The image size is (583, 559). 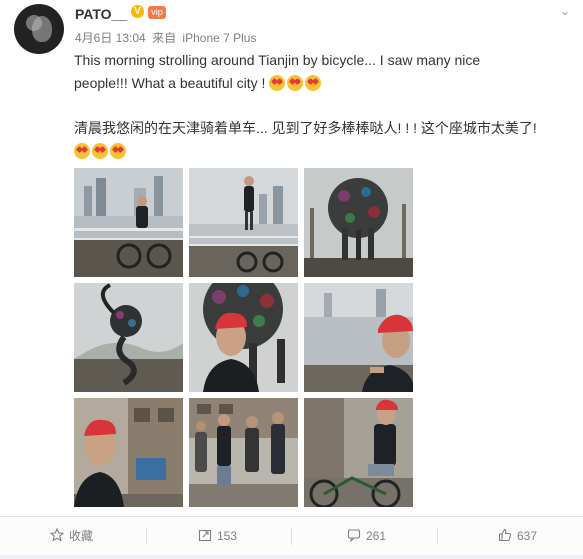 What do you see at coordinates (110, 38) in the screenshot?
I see `post-date: 4月6日 13:04` at bounding box center [110, 38].